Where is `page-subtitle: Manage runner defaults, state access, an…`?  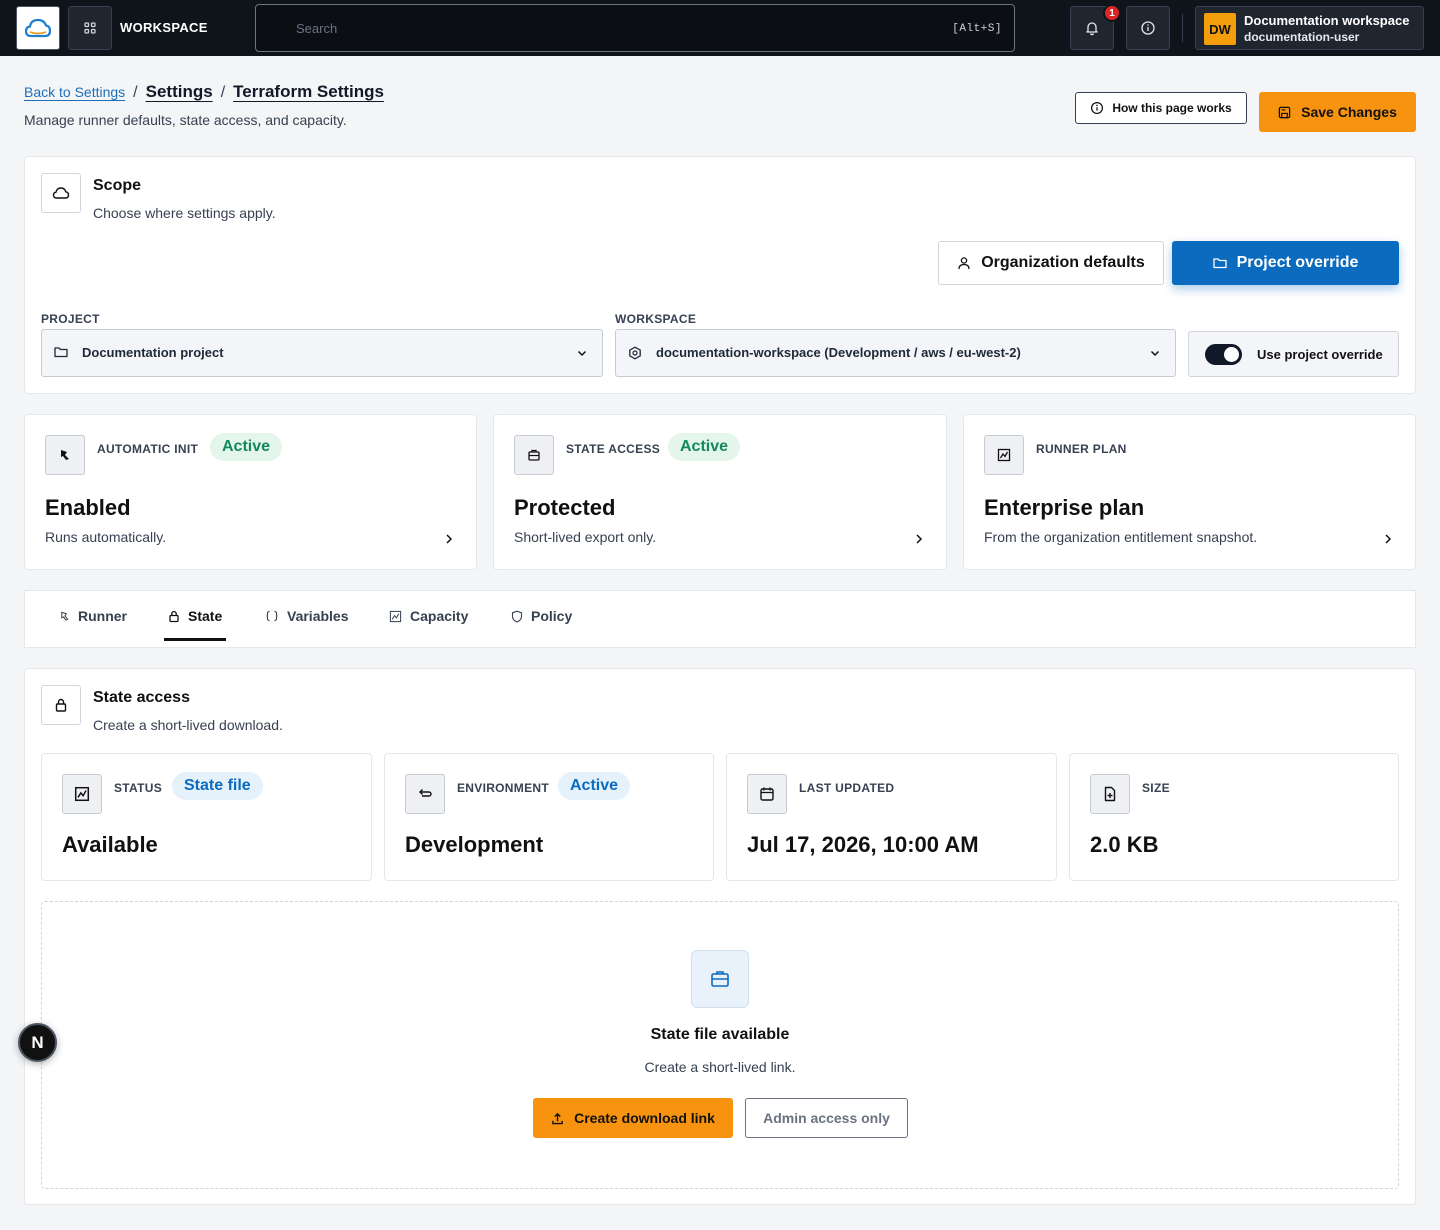
page-subtitle: Manage runner defaults, state access, an… is located at coordinates (185, 120).